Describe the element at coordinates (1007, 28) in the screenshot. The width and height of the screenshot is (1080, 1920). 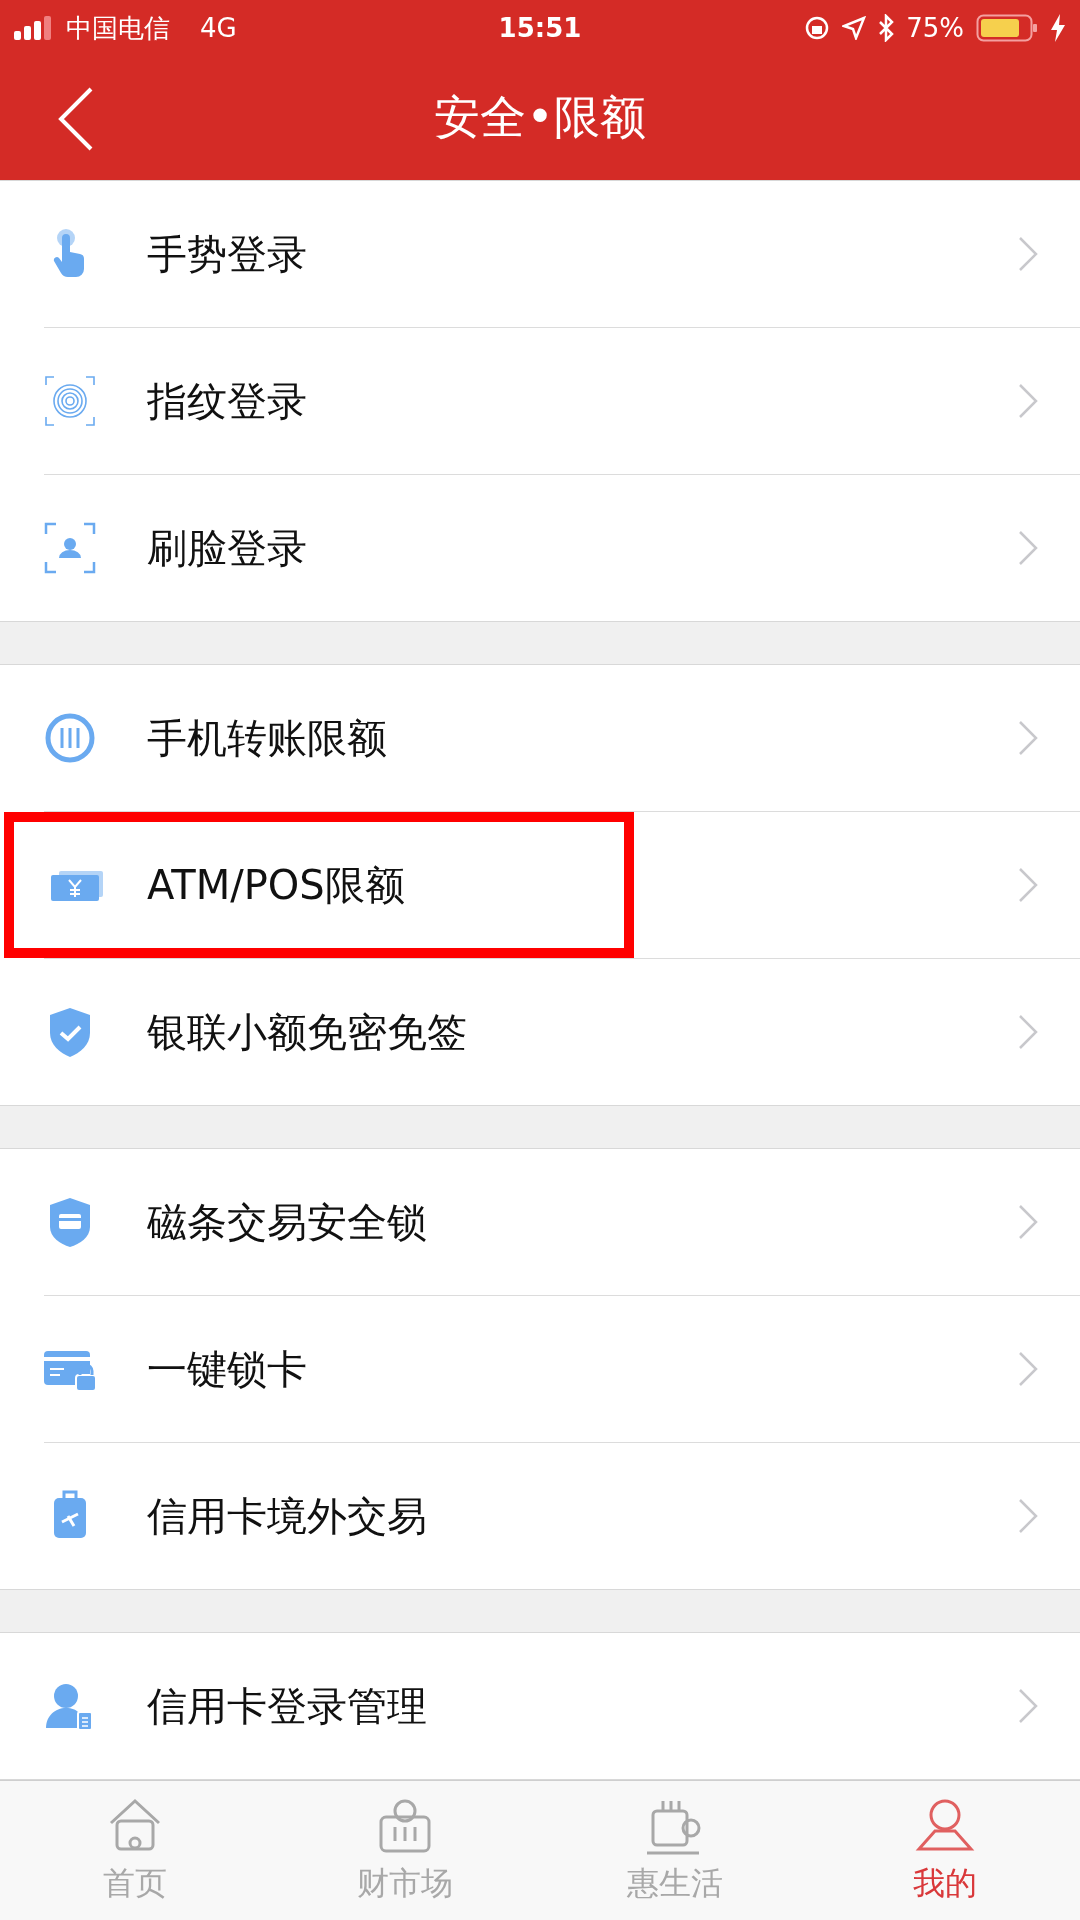
I see `battery-icon` at that location.